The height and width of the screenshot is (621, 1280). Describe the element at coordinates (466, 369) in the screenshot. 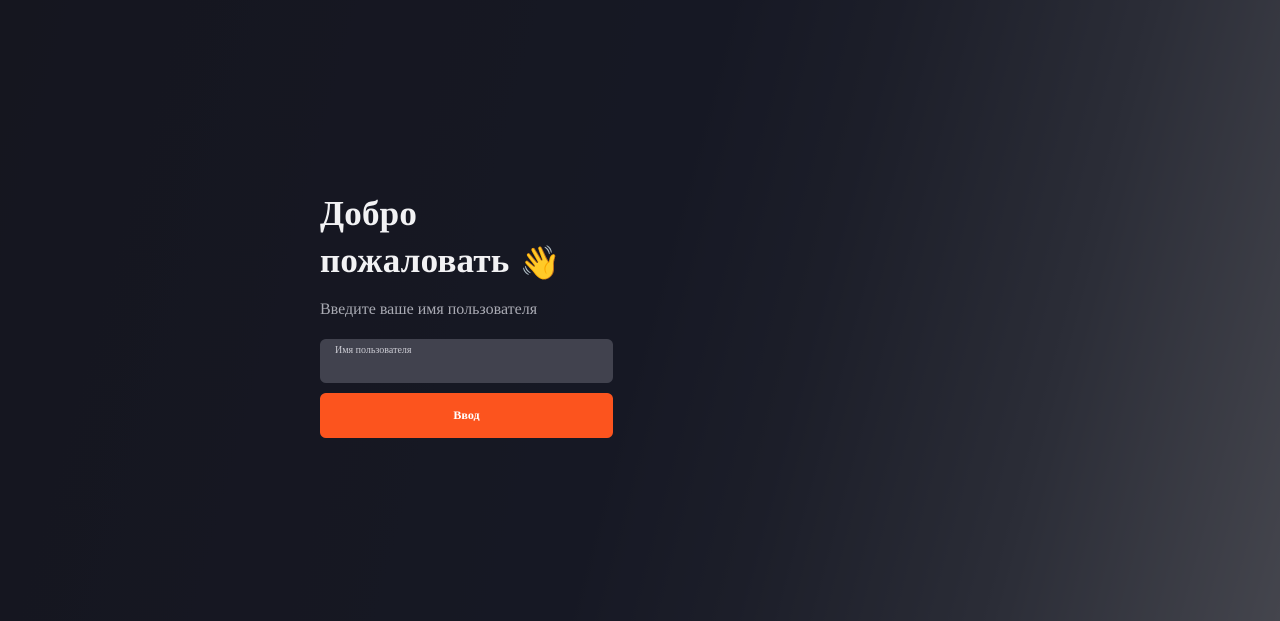

I see `username-input` at that location.